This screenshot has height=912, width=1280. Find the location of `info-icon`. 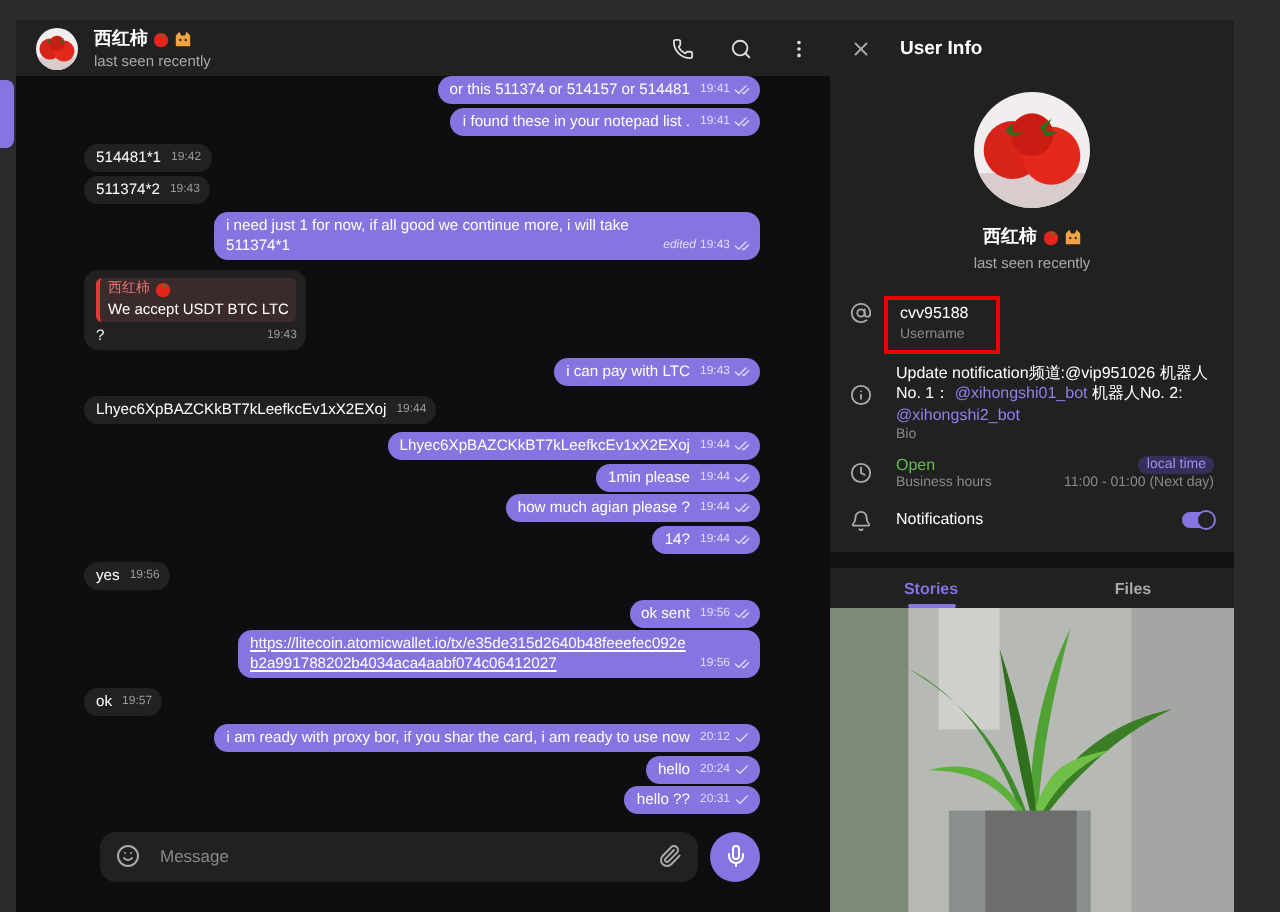

info-icon is located at coordinates (861, 394).